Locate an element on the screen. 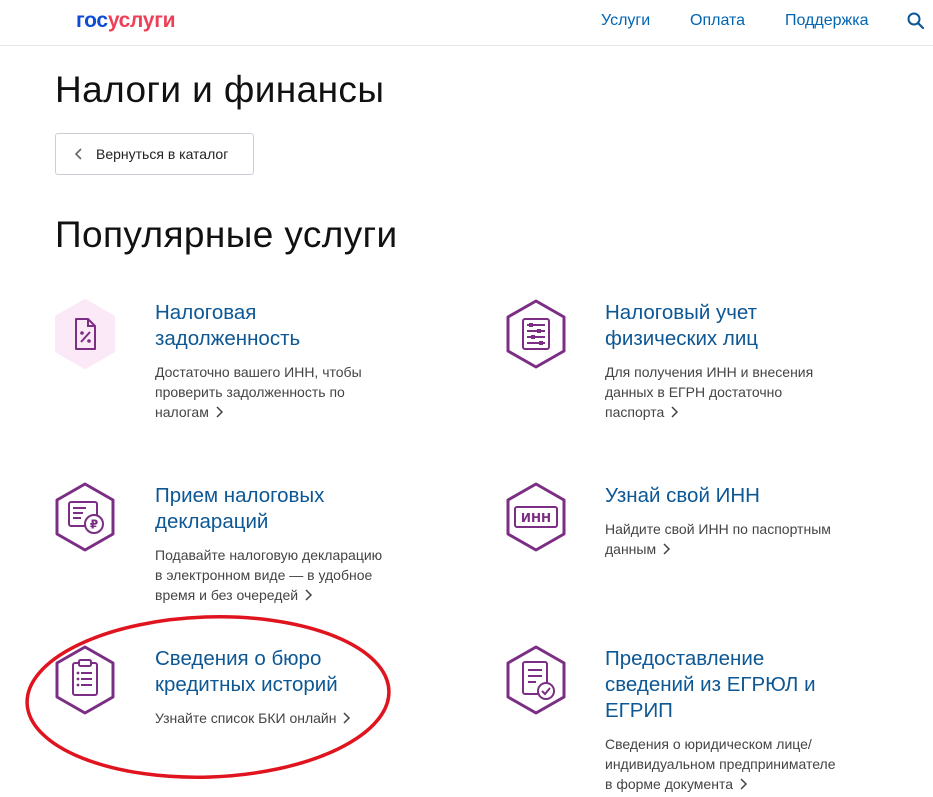 This screenshot has height=797, width=933. top-header: госуслуги Услуги Оплата Поддержка is located at coordinates (466, 23).